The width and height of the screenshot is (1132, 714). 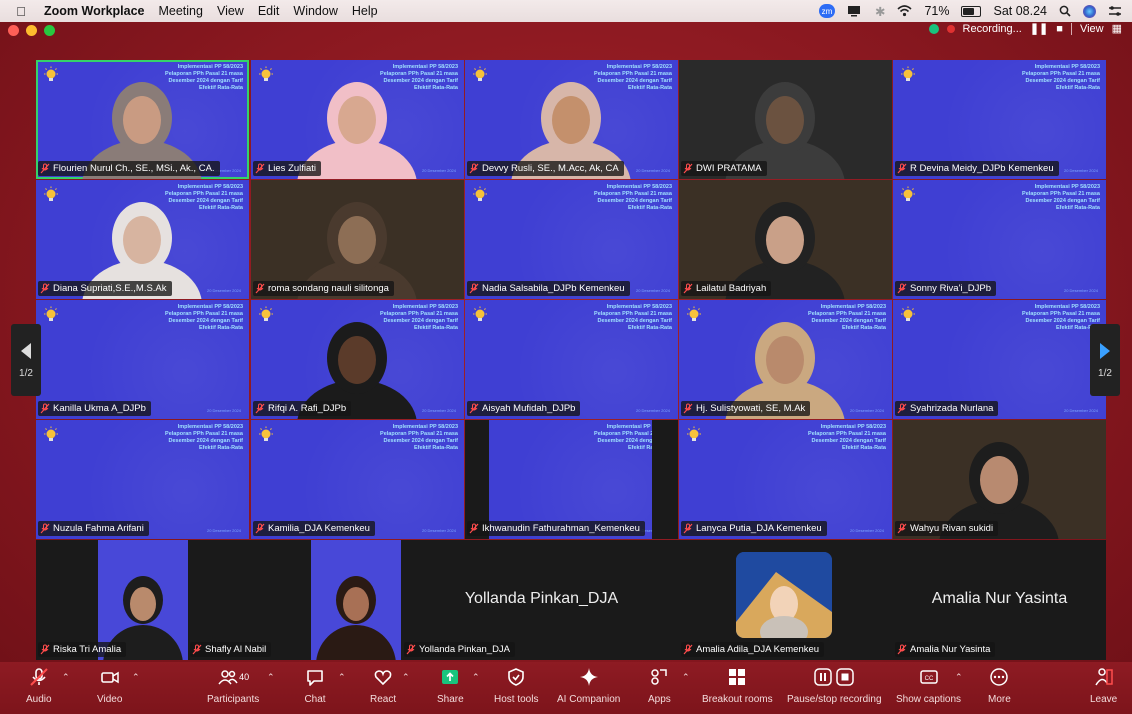 I want to click on host-tools-button: Host tools, so click(x=516, y=685).